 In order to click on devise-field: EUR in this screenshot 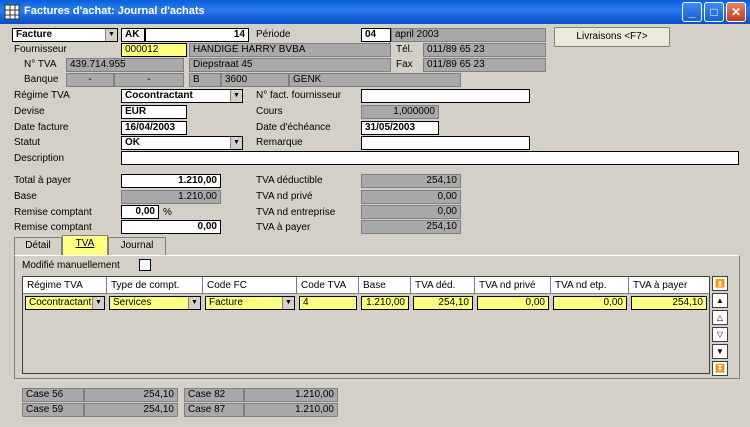, I will do `click(154, 112)`.